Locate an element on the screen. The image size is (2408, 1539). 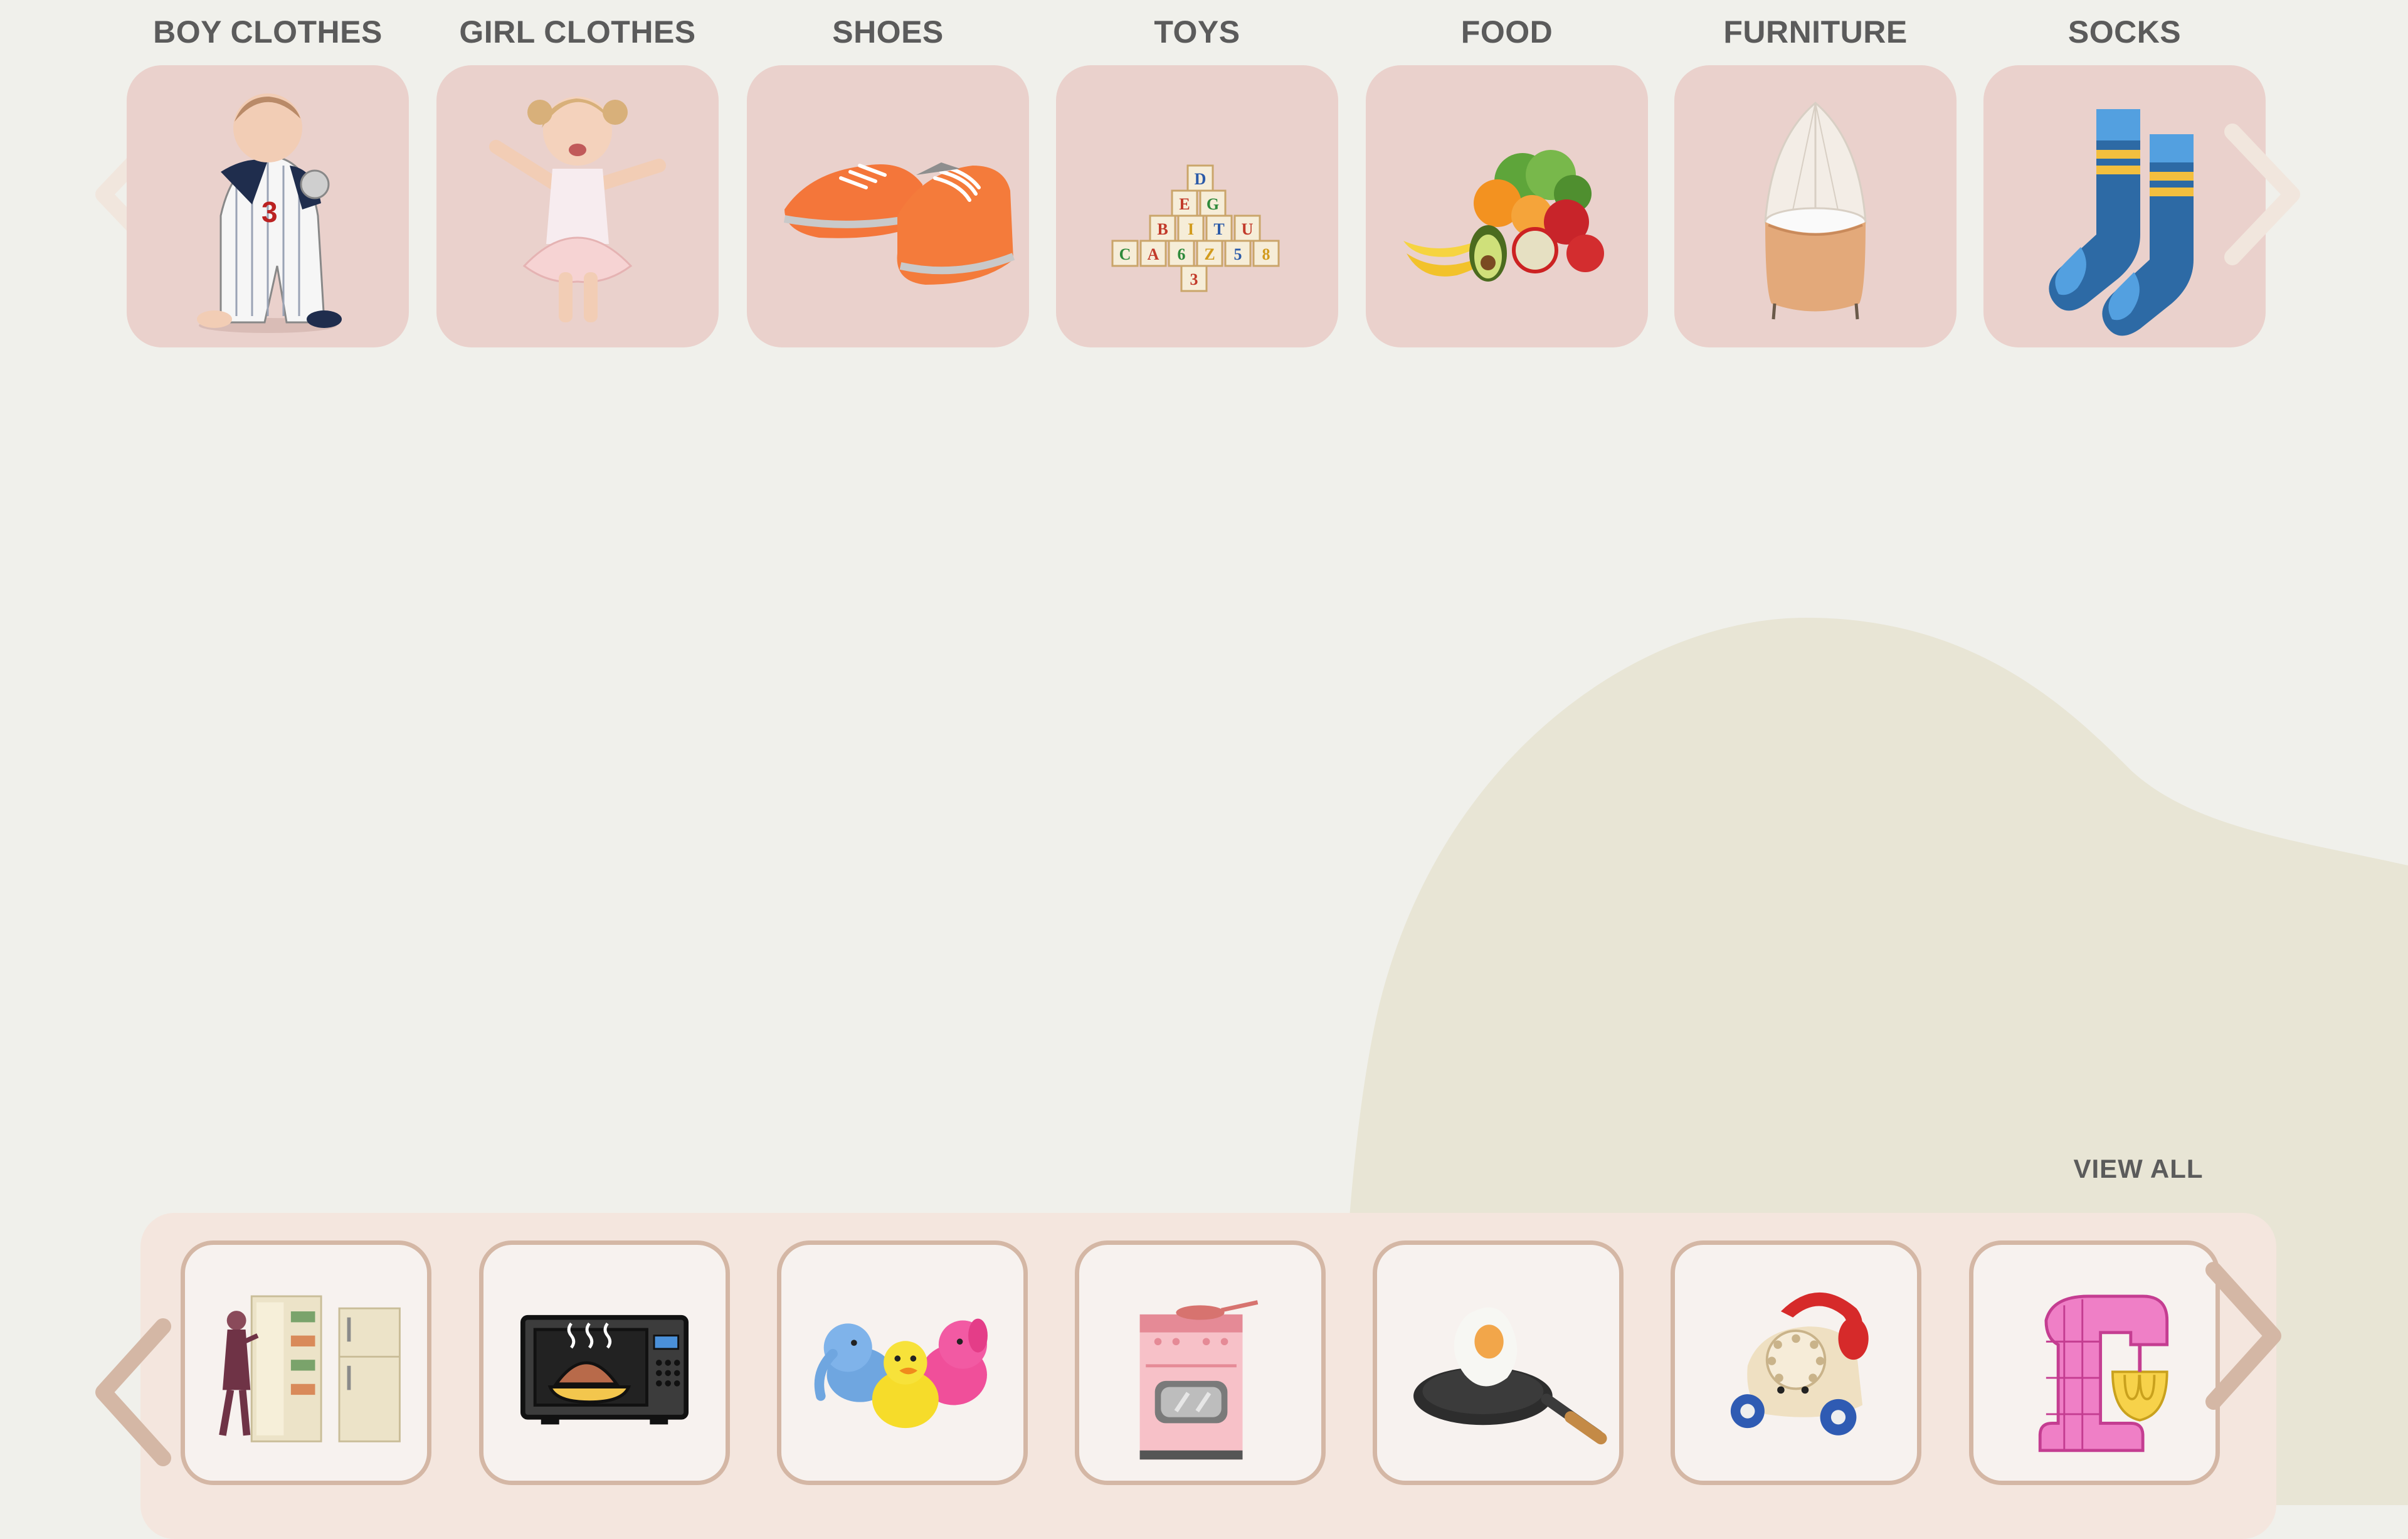
category-card-boy-clothes: 3 is located at coordinates (268, 206).